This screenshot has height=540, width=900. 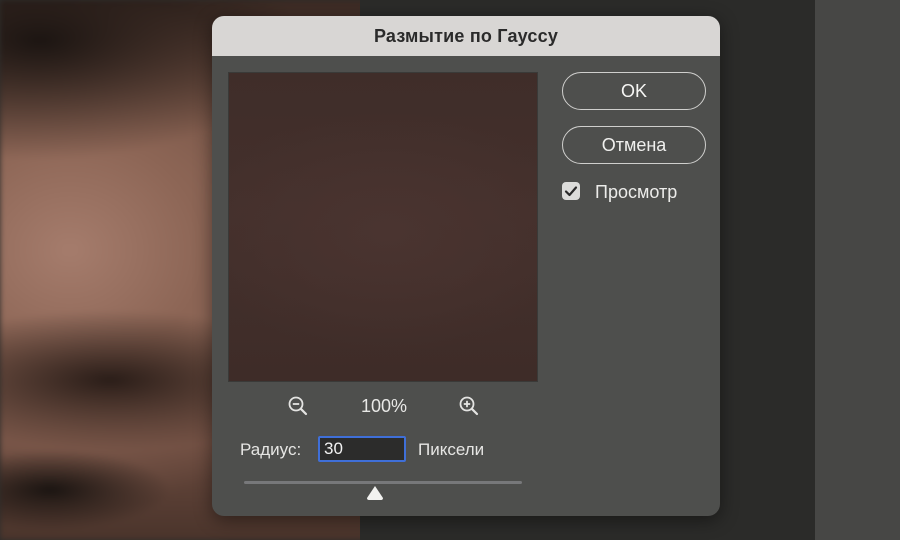 I want to click on dialog-titlebar: Размытие по Гауссу, so click(x=466, y=36).